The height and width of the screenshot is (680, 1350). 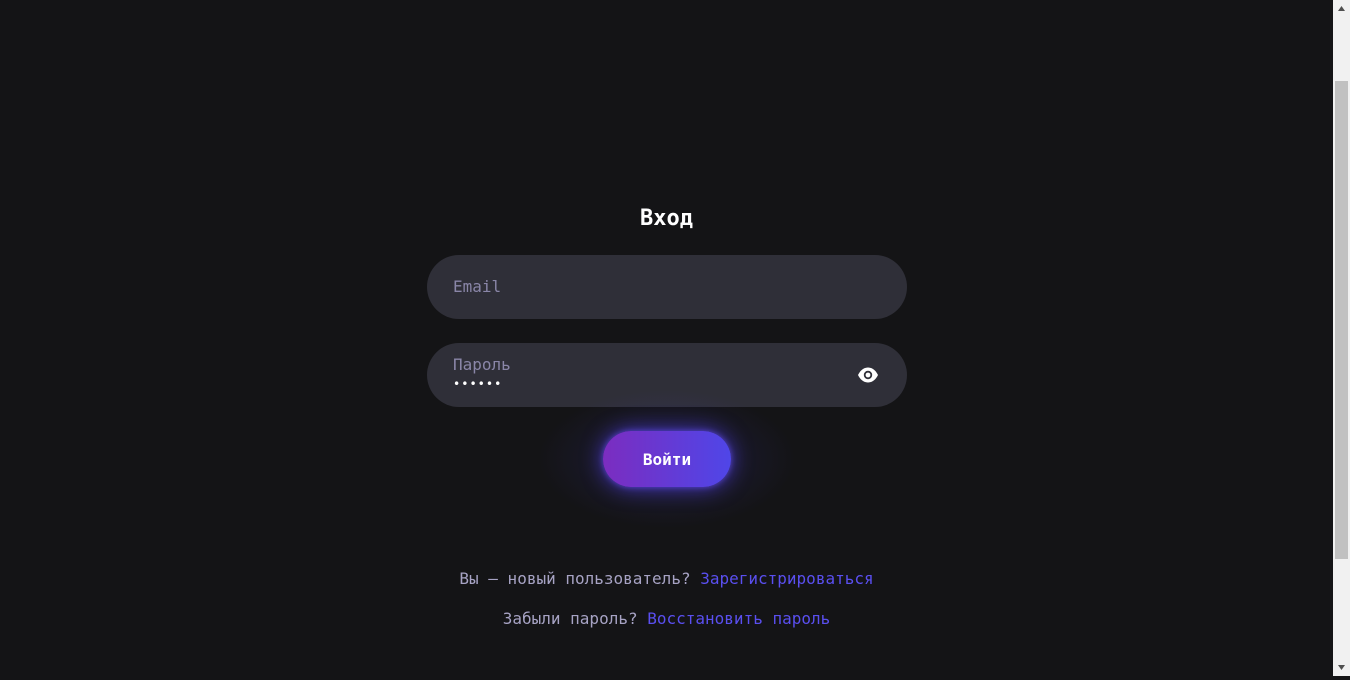 I want to click on page-title: Вход, so click(x=666, y=218).